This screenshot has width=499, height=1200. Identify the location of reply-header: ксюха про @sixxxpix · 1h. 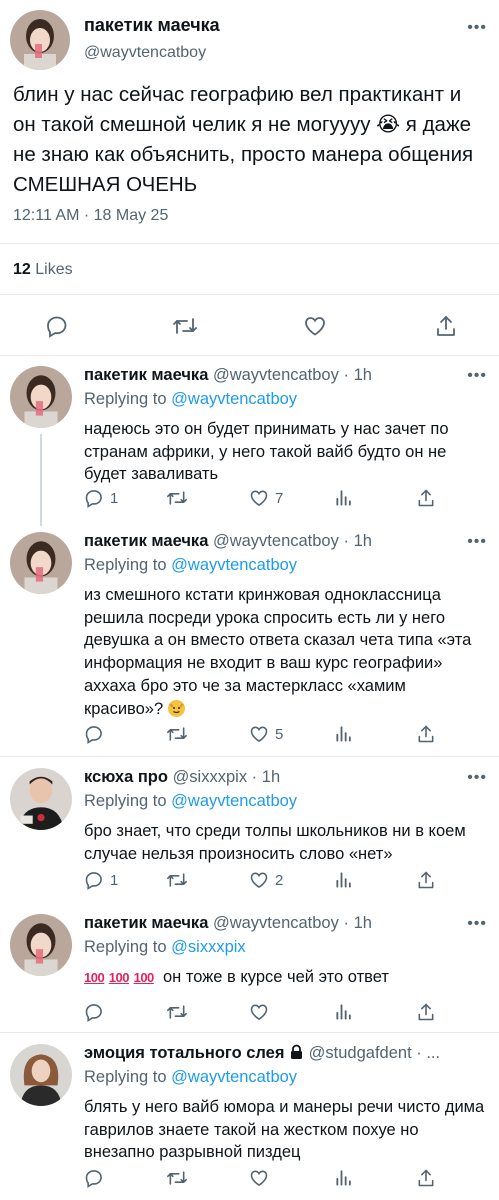
(182, 777).